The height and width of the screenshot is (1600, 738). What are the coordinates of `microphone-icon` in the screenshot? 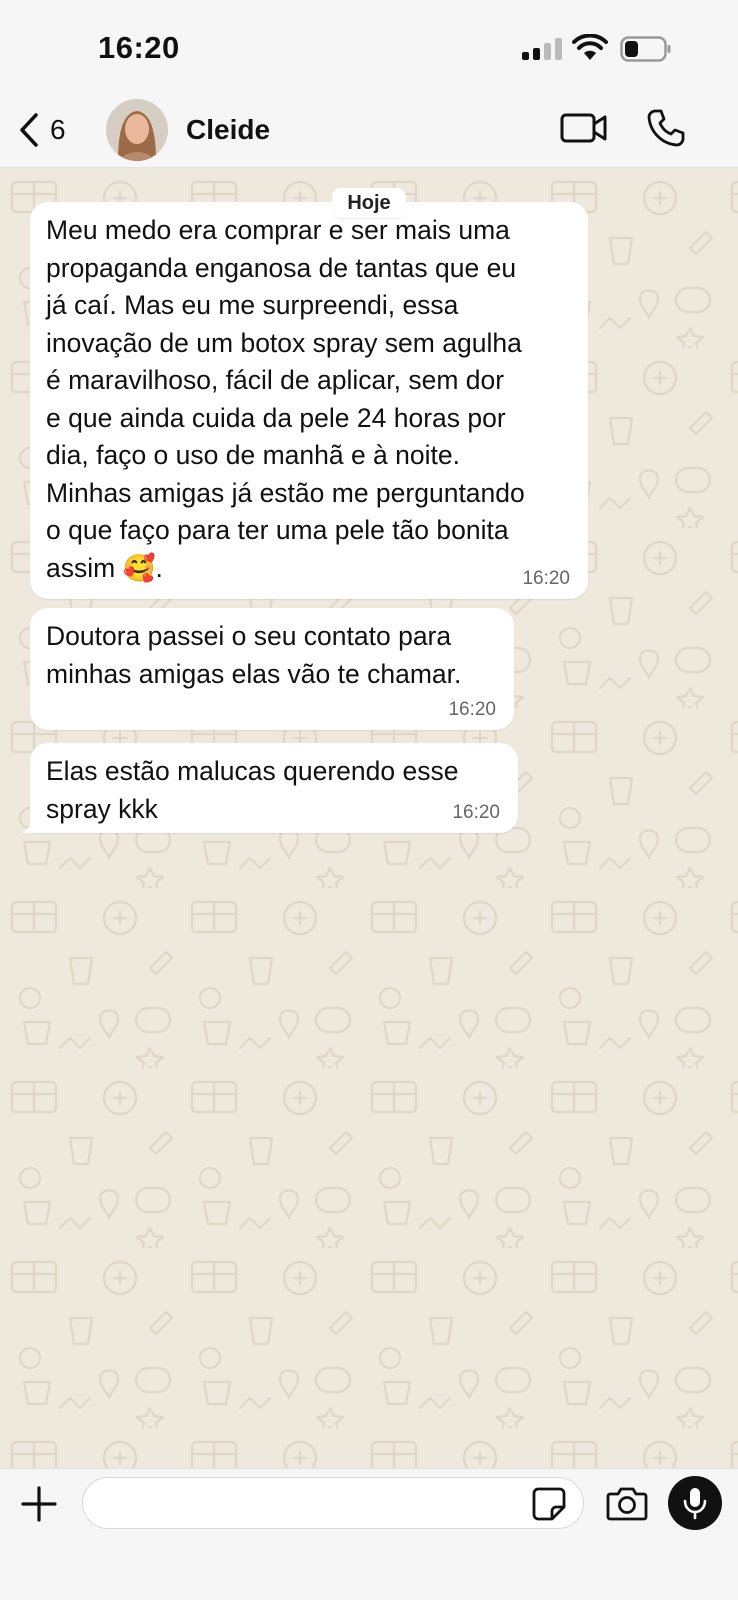 It's located at (695, 1504).